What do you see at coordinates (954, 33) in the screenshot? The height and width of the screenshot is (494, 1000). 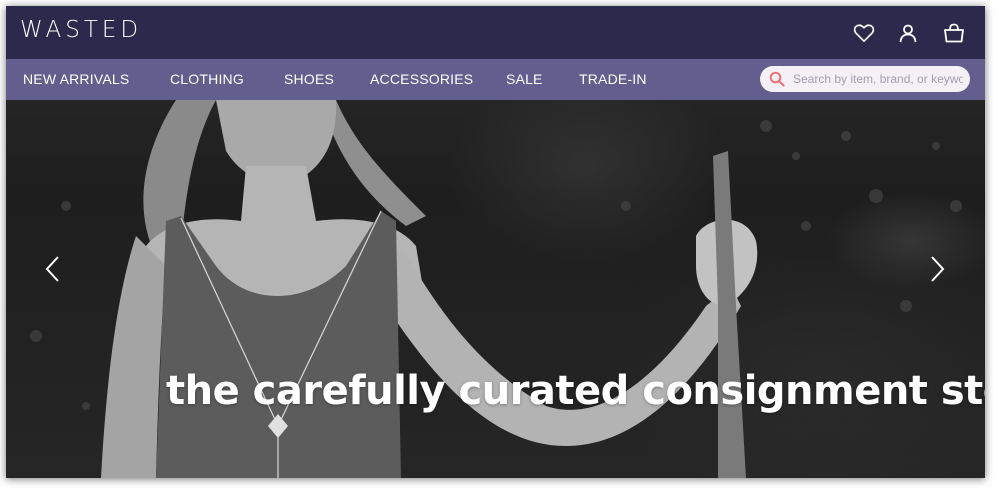 I see `shopping-bag-icon` at bounding box center [954, 33].